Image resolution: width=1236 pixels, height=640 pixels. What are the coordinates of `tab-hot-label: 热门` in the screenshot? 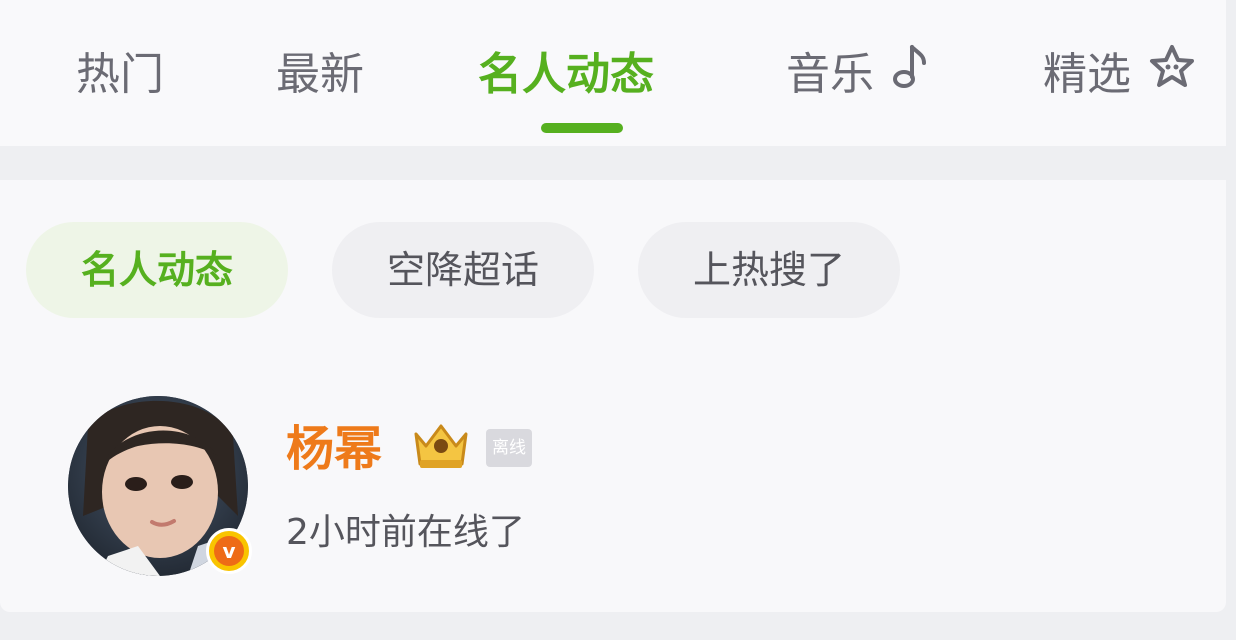 It's located at (120, 74).